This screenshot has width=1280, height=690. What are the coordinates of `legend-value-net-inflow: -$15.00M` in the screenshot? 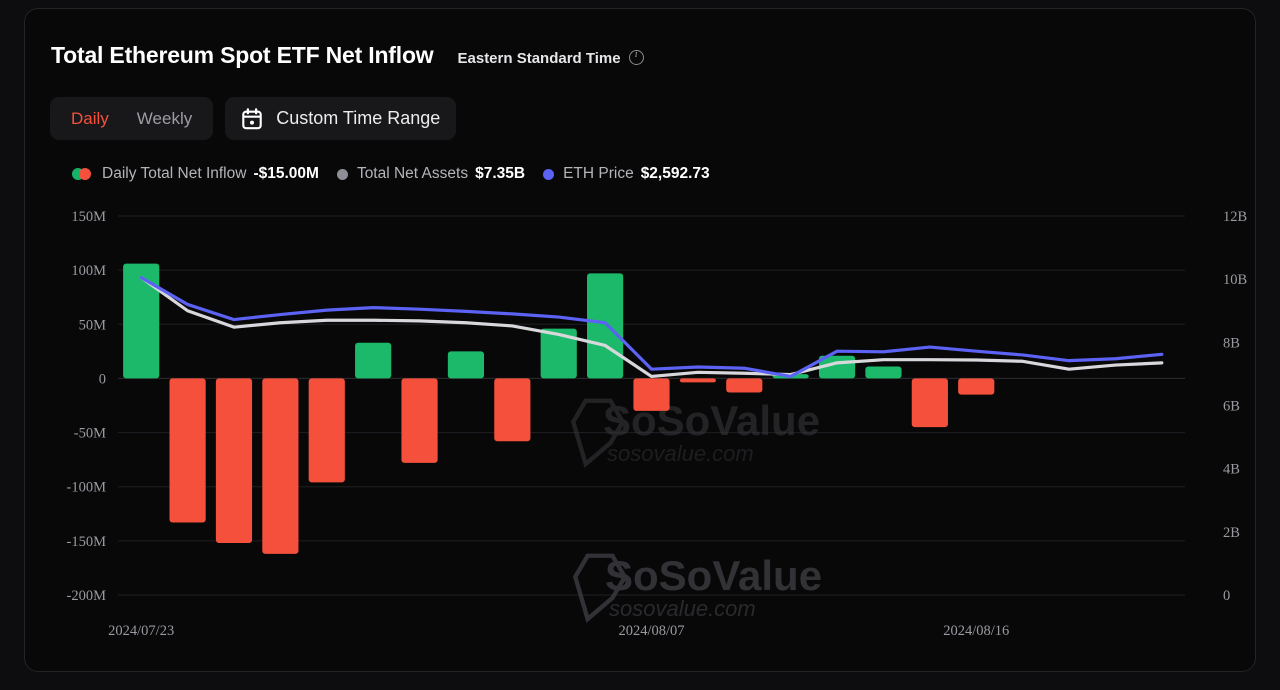 It's located at (286, 173).